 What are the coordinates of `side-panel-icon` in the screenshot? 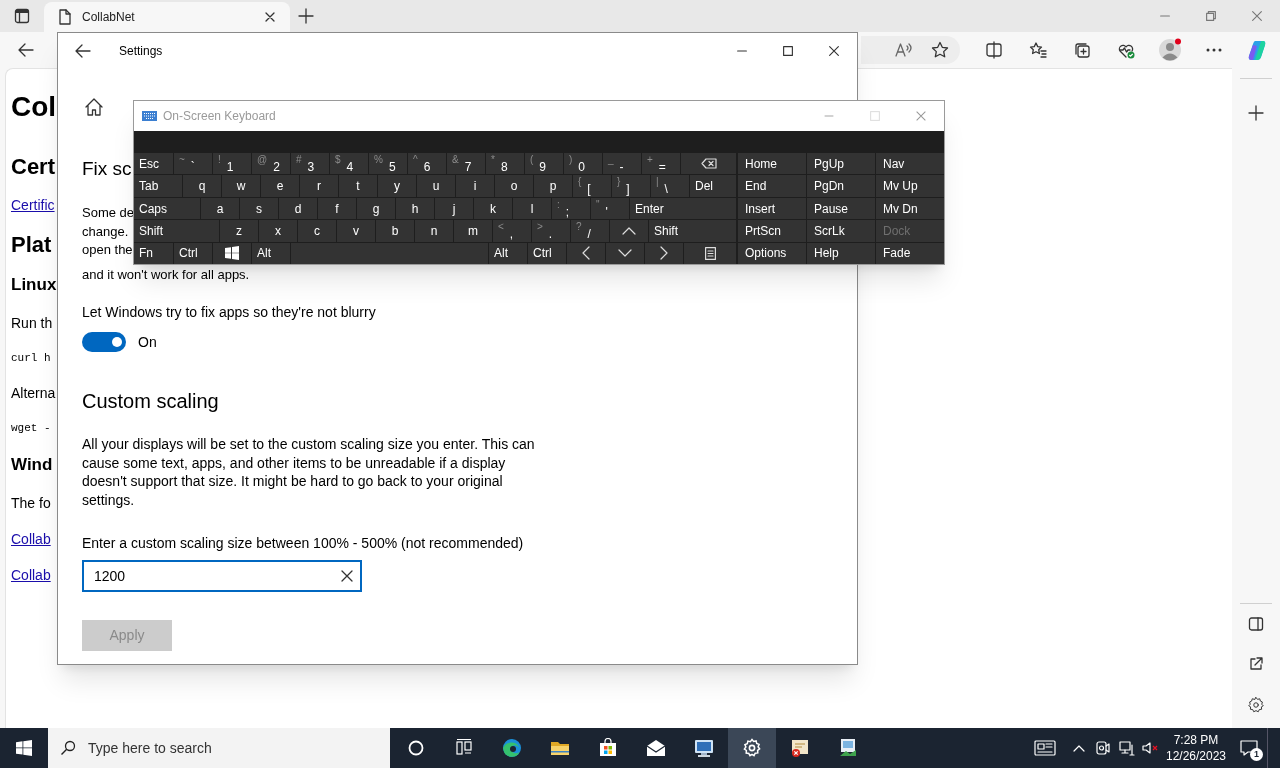 It's located at (1256, 624).